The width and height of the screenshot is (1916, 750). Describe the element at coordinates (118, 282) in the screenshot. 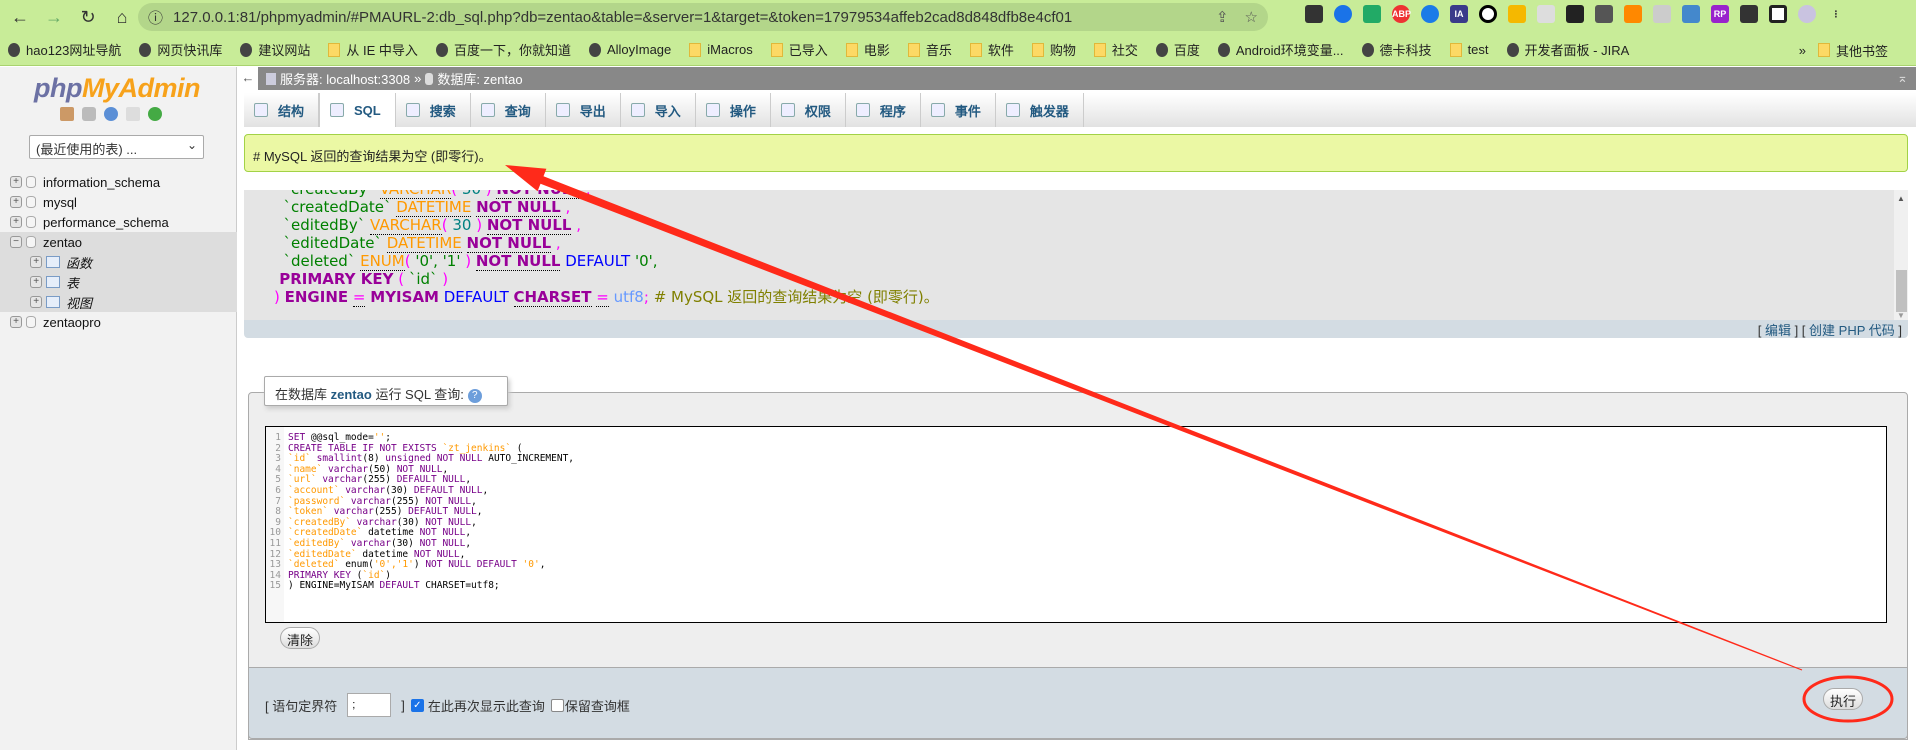

I see `db-child-node: + 表` at that location.